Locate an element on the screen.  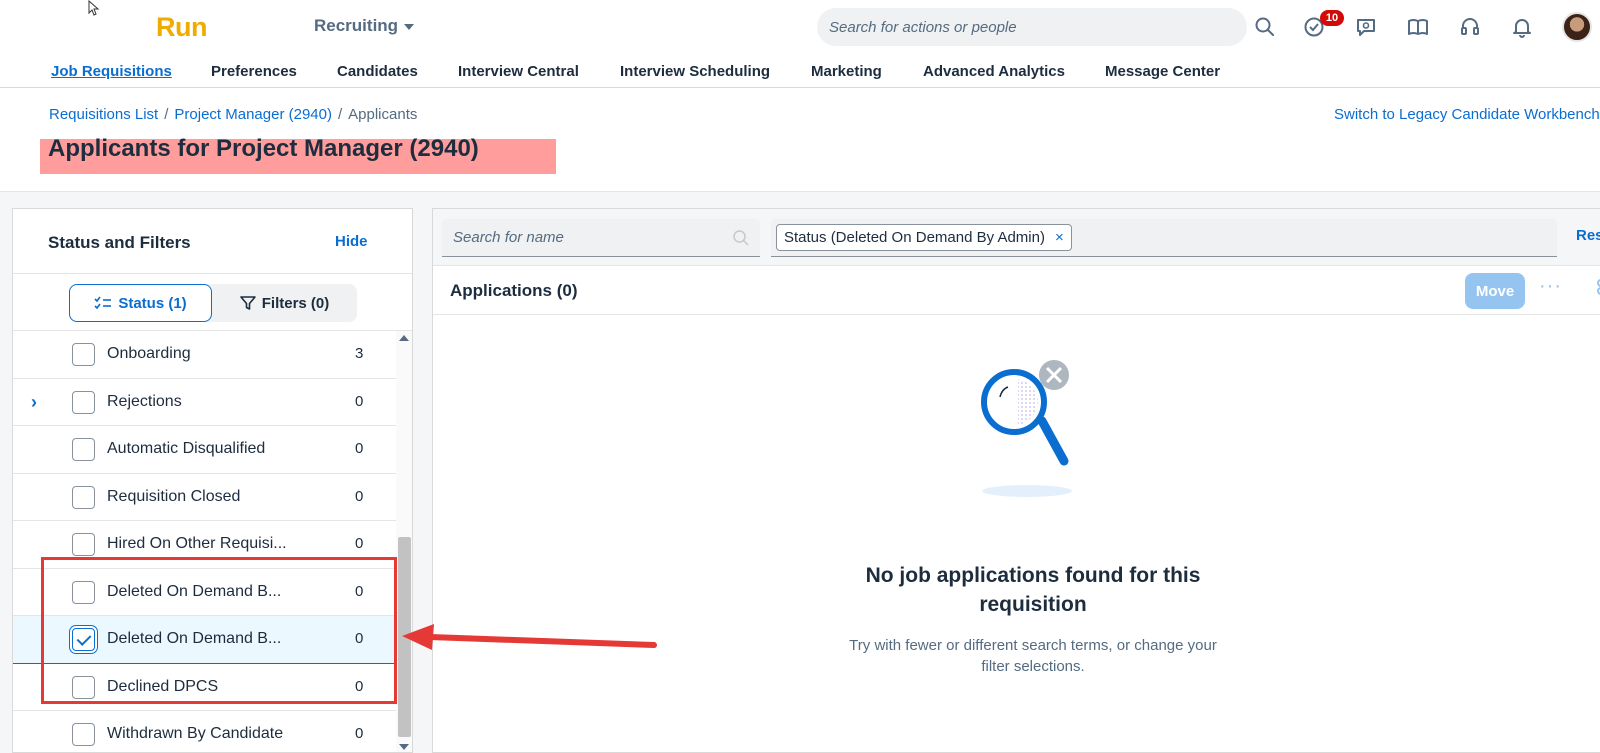
scroll-up-icon is located at coordinates (404, 338).